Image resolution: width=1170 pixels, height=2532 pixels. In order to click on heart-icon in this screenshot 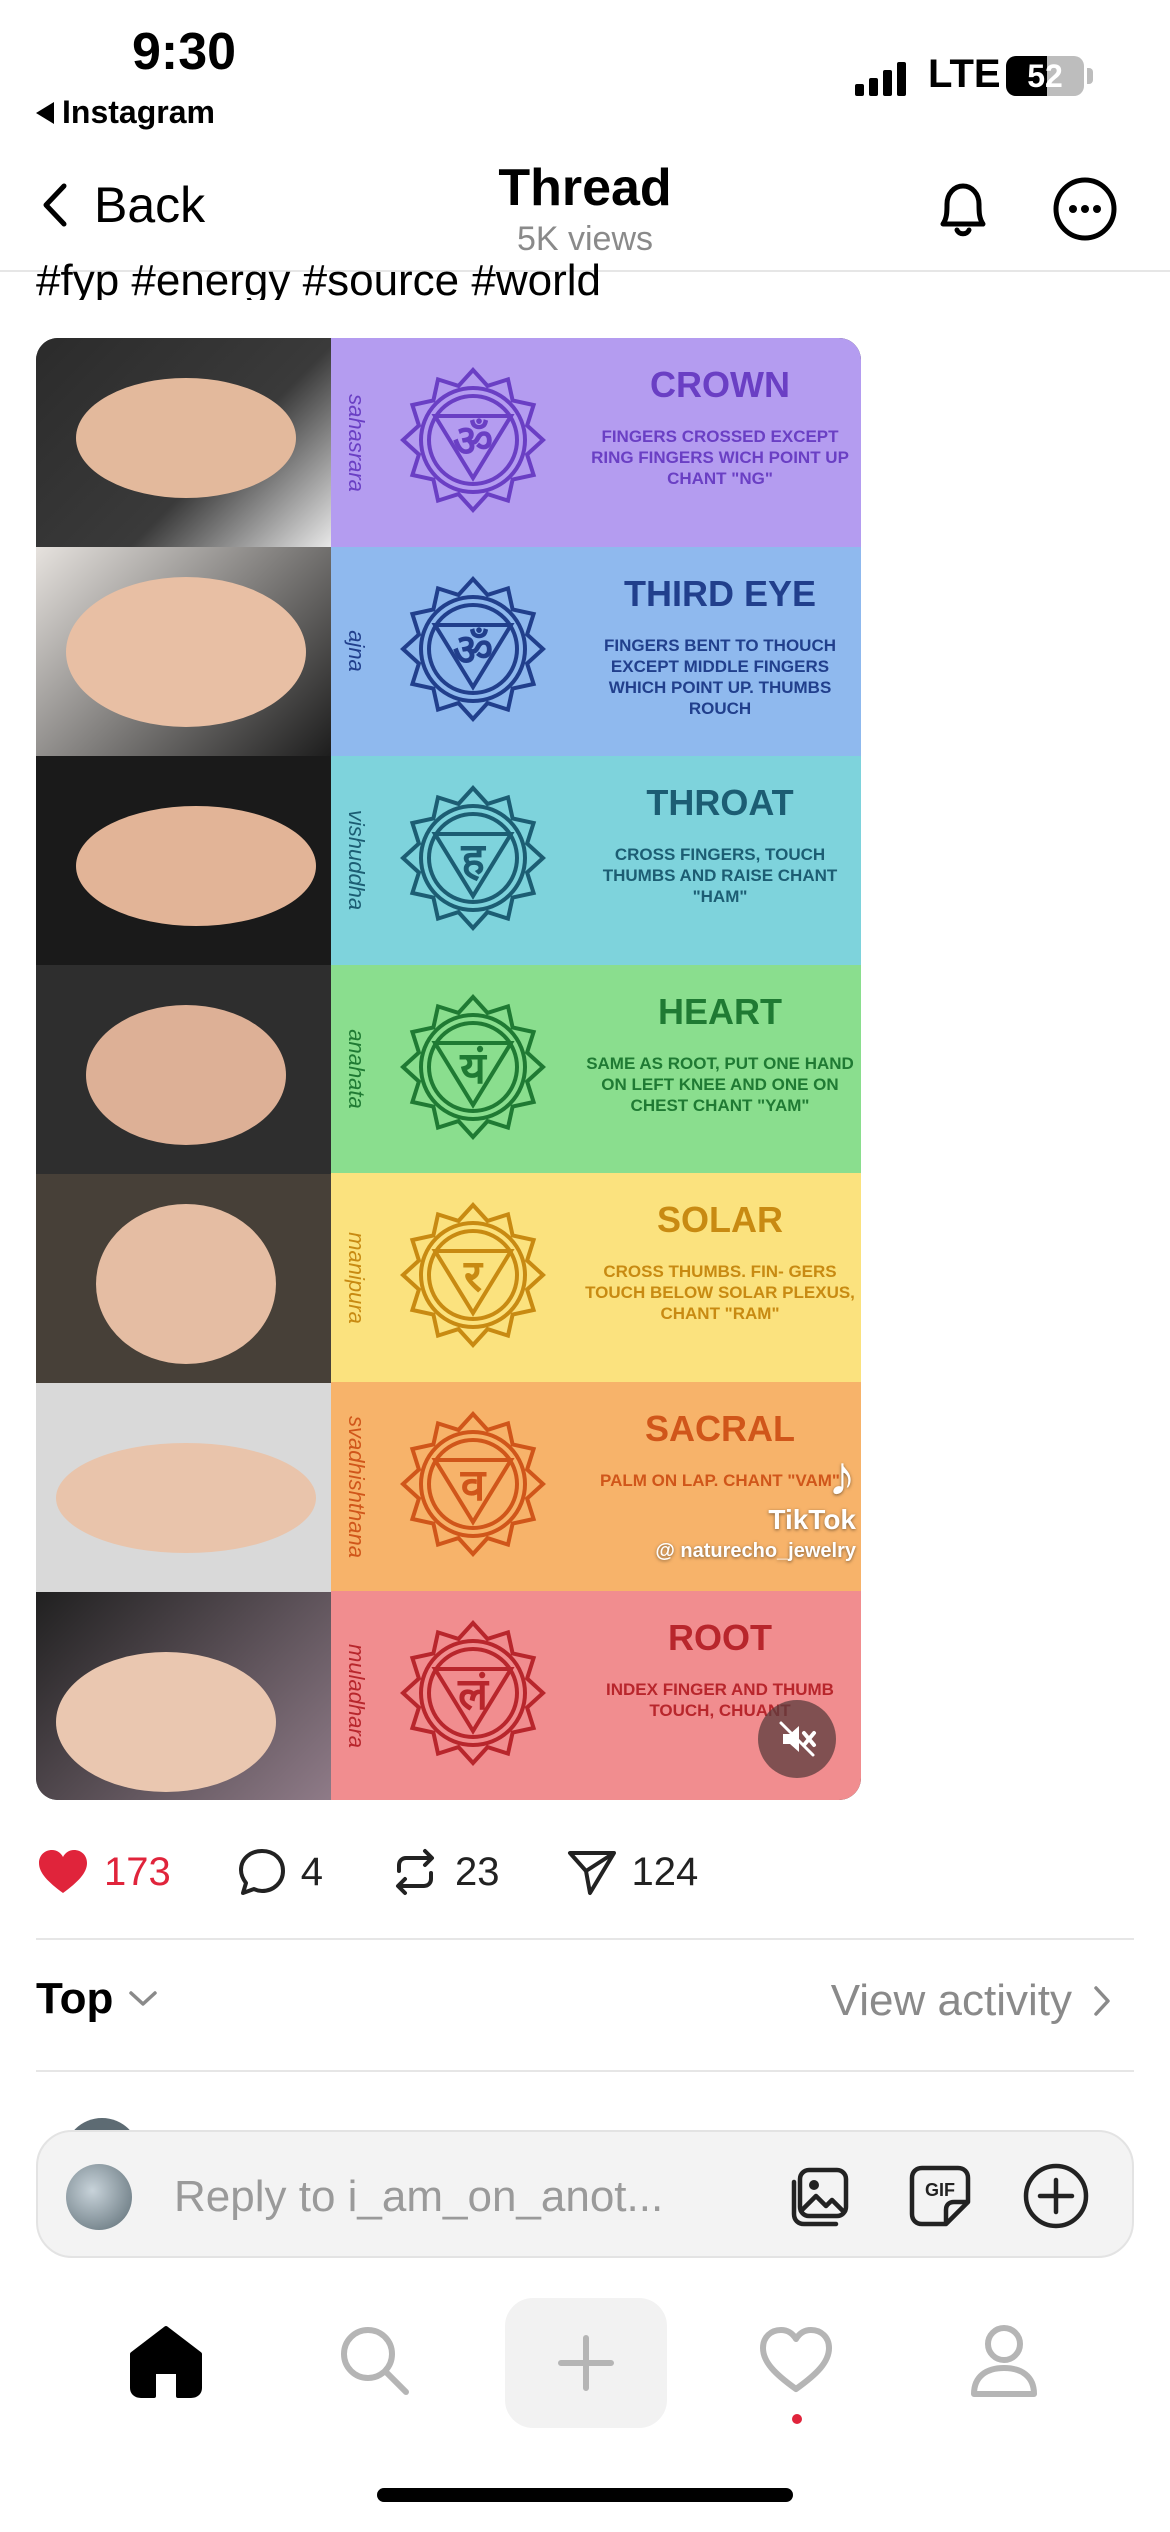, I will do `click(796, 2359)`.